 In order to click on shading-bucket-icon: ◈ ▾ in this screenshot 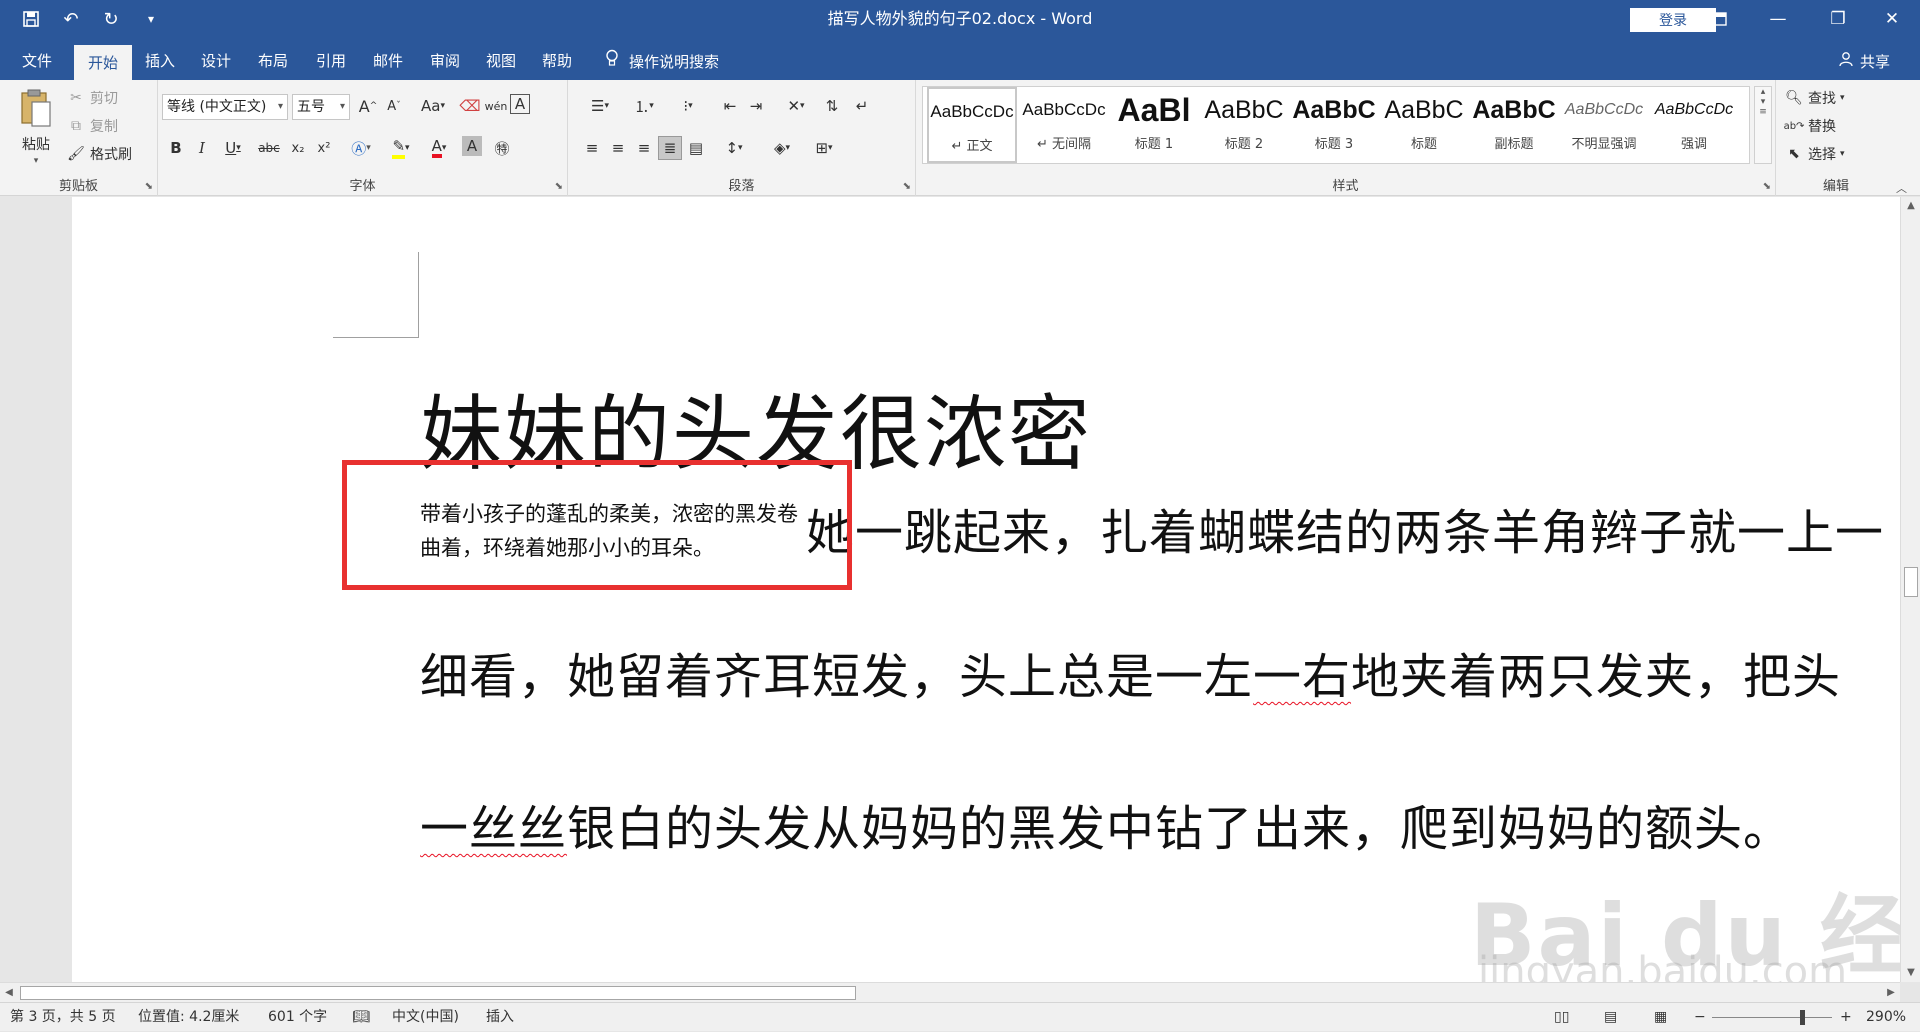, I will do `click(782, 148)`.